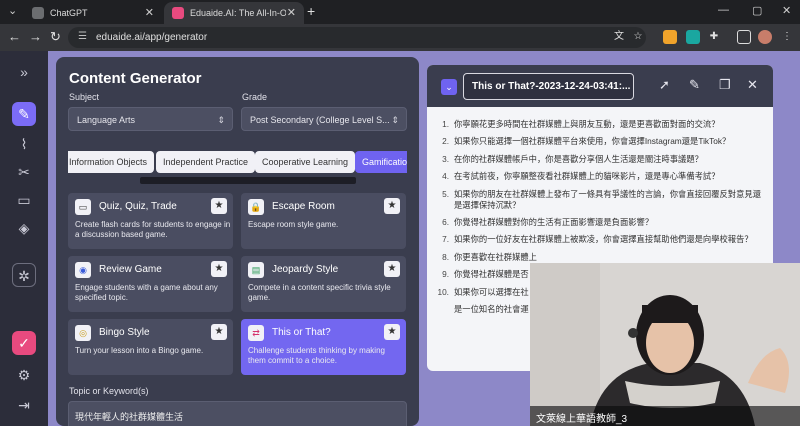 This screenshot has height=426, width=800. Describe the element at coordinates (24, 275) in the screenshot. I see `grid-nav-icon: ✲` at that location.